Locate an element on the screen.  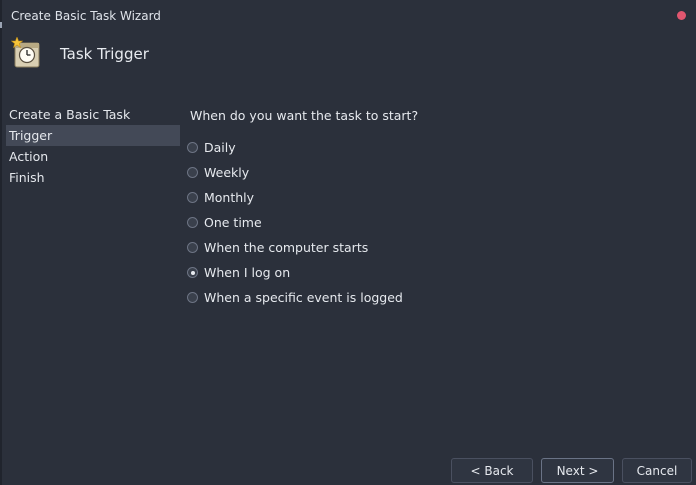
step-finish: Finish is located at coordinates (93, 177).